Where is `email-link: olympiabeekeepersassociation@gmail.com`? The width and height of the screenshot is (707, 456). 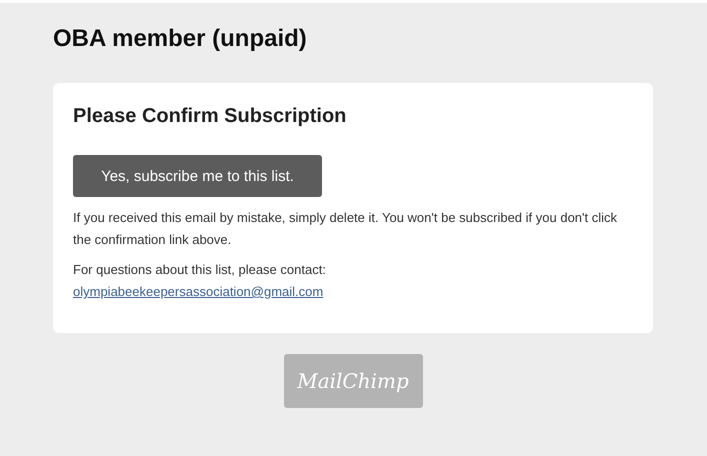
email-link: olympiabeekeepersassociation@gmail.com is located at coordinates (198, 292).